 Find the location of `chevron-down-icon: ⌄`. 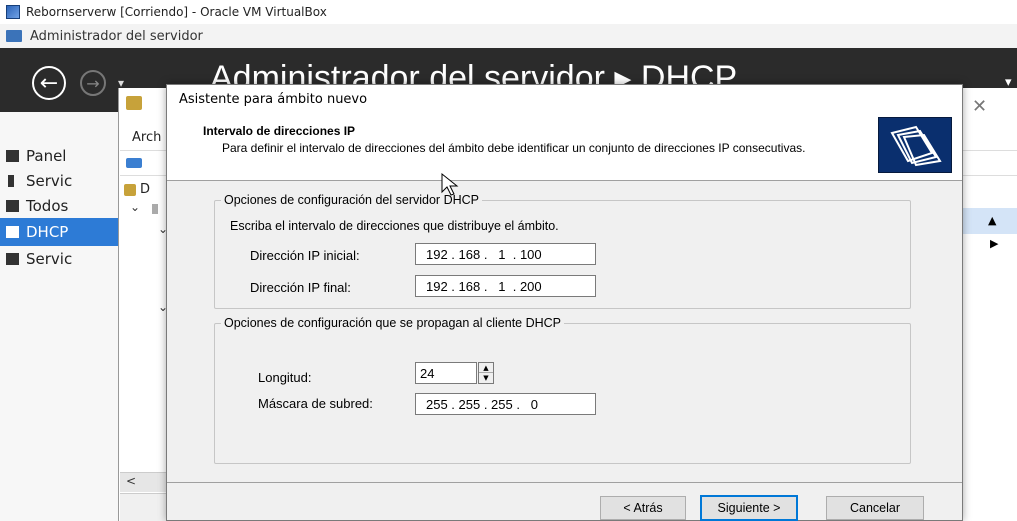

chevron-down-icon: ⌄ is located at coordinates (135, 207).